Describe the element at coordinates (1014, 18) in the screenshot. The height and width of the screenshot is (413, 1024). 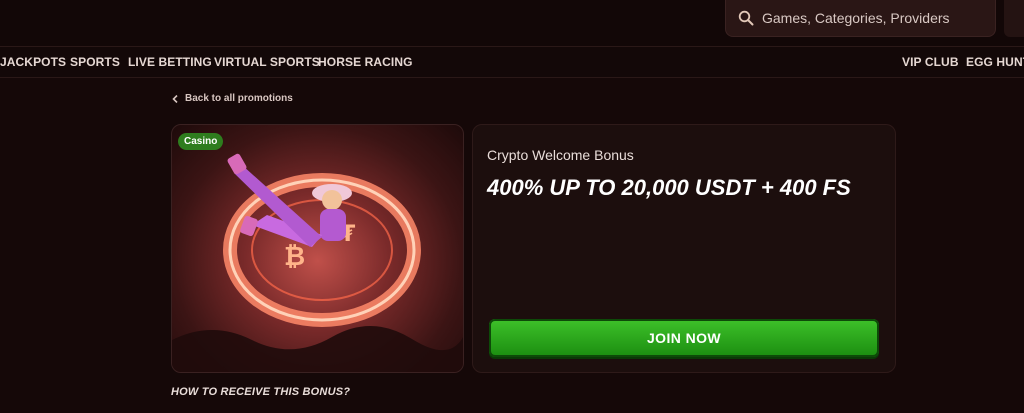
I see `account-area` at that location.